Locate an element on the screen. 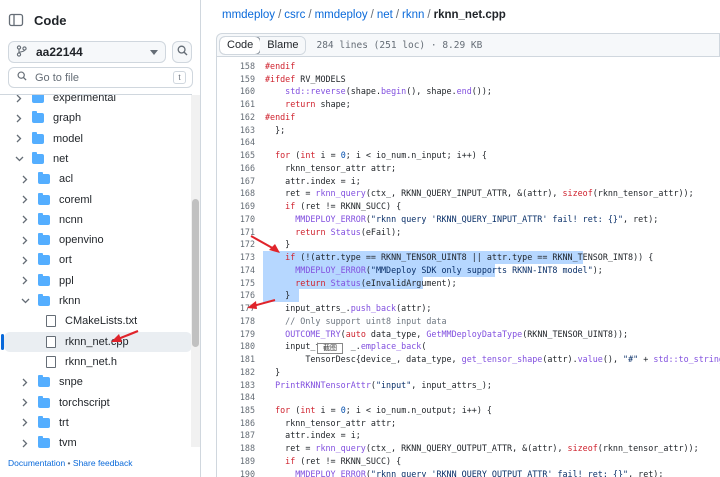 This screenshot has height=477, width=720. tree-folder-item: ort is located at coordinates (98, 260).